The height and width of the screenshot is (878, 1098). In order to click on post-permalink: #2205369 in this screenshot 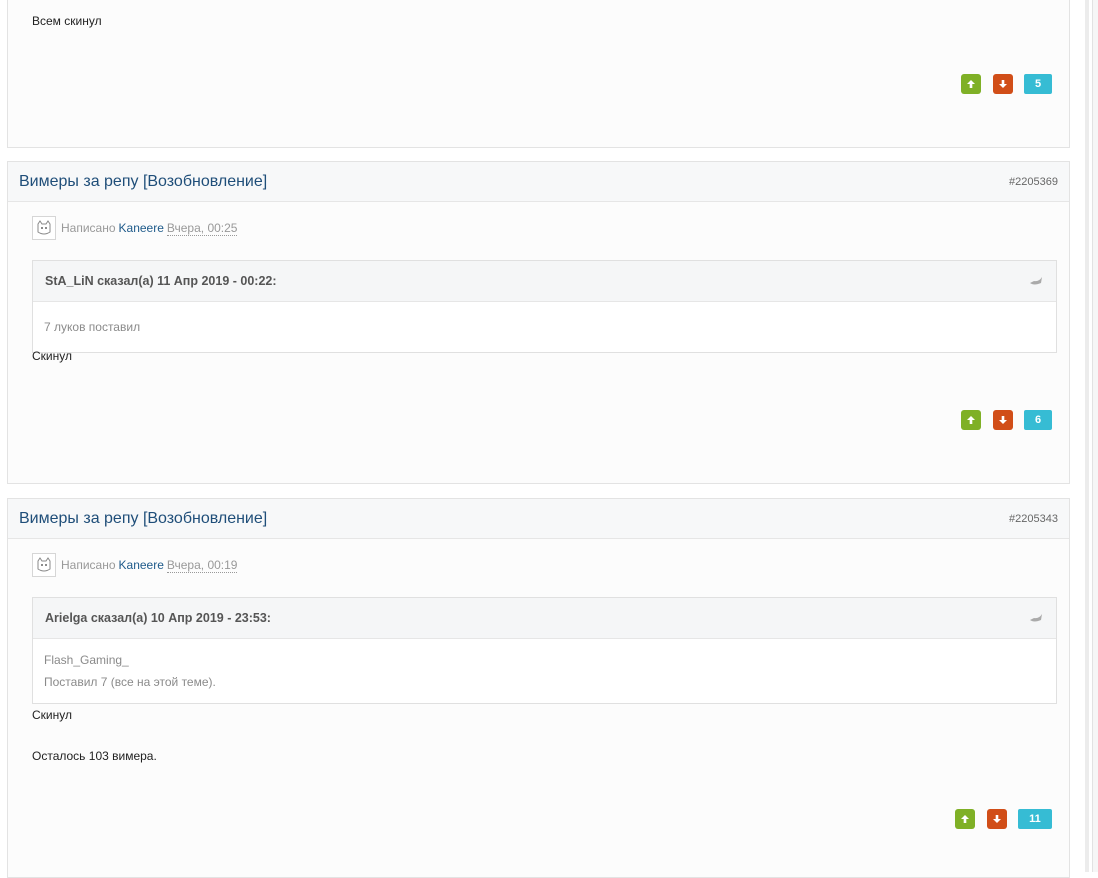, I will do `click(1033, 182)`.